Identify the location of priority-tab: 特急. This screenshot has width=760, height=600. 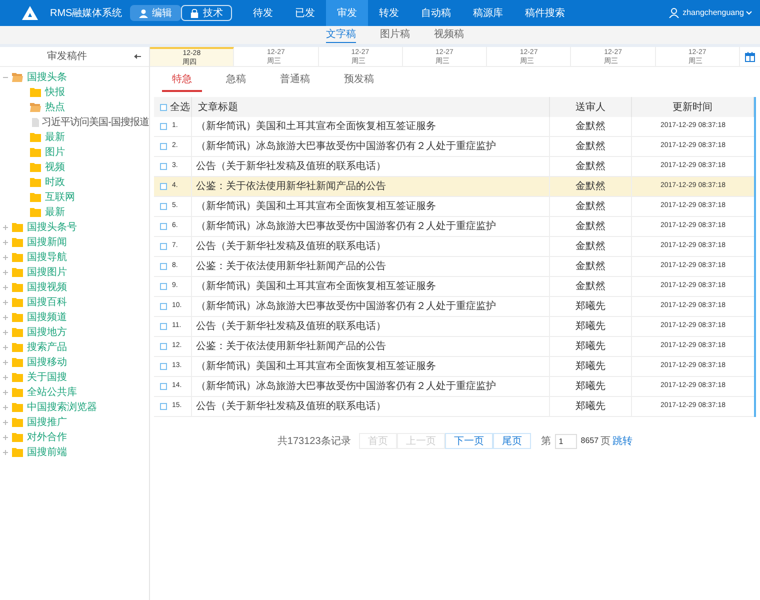
(182, 82).